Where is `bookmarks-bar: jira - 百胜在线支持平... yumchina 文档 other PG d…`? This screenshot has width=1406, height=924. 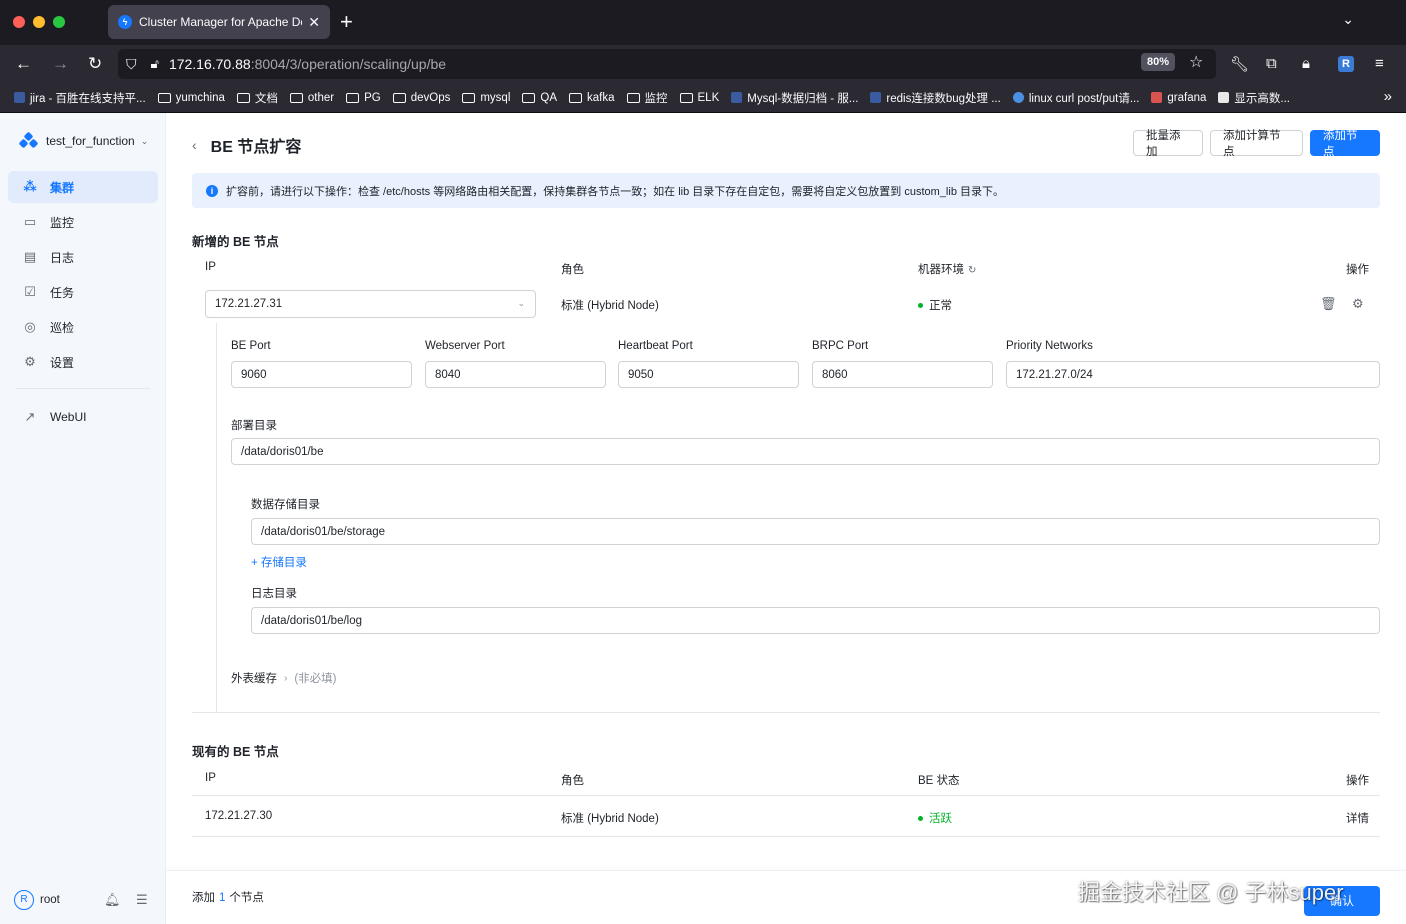
bookmarks-bar: jira - 百胜在线支持平... yumchina 文档 other PG d… is located at coordinates (703, 98).